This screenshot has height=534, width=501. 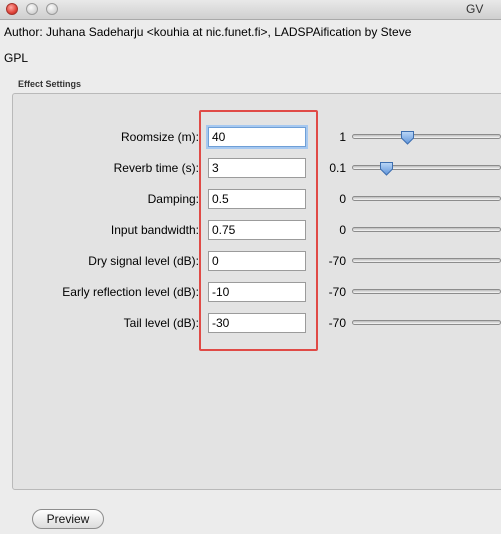 What do you see at coordinates (12, 9) in the screenshot?
I see `close-window-icon` at bounding box center [12, 9].